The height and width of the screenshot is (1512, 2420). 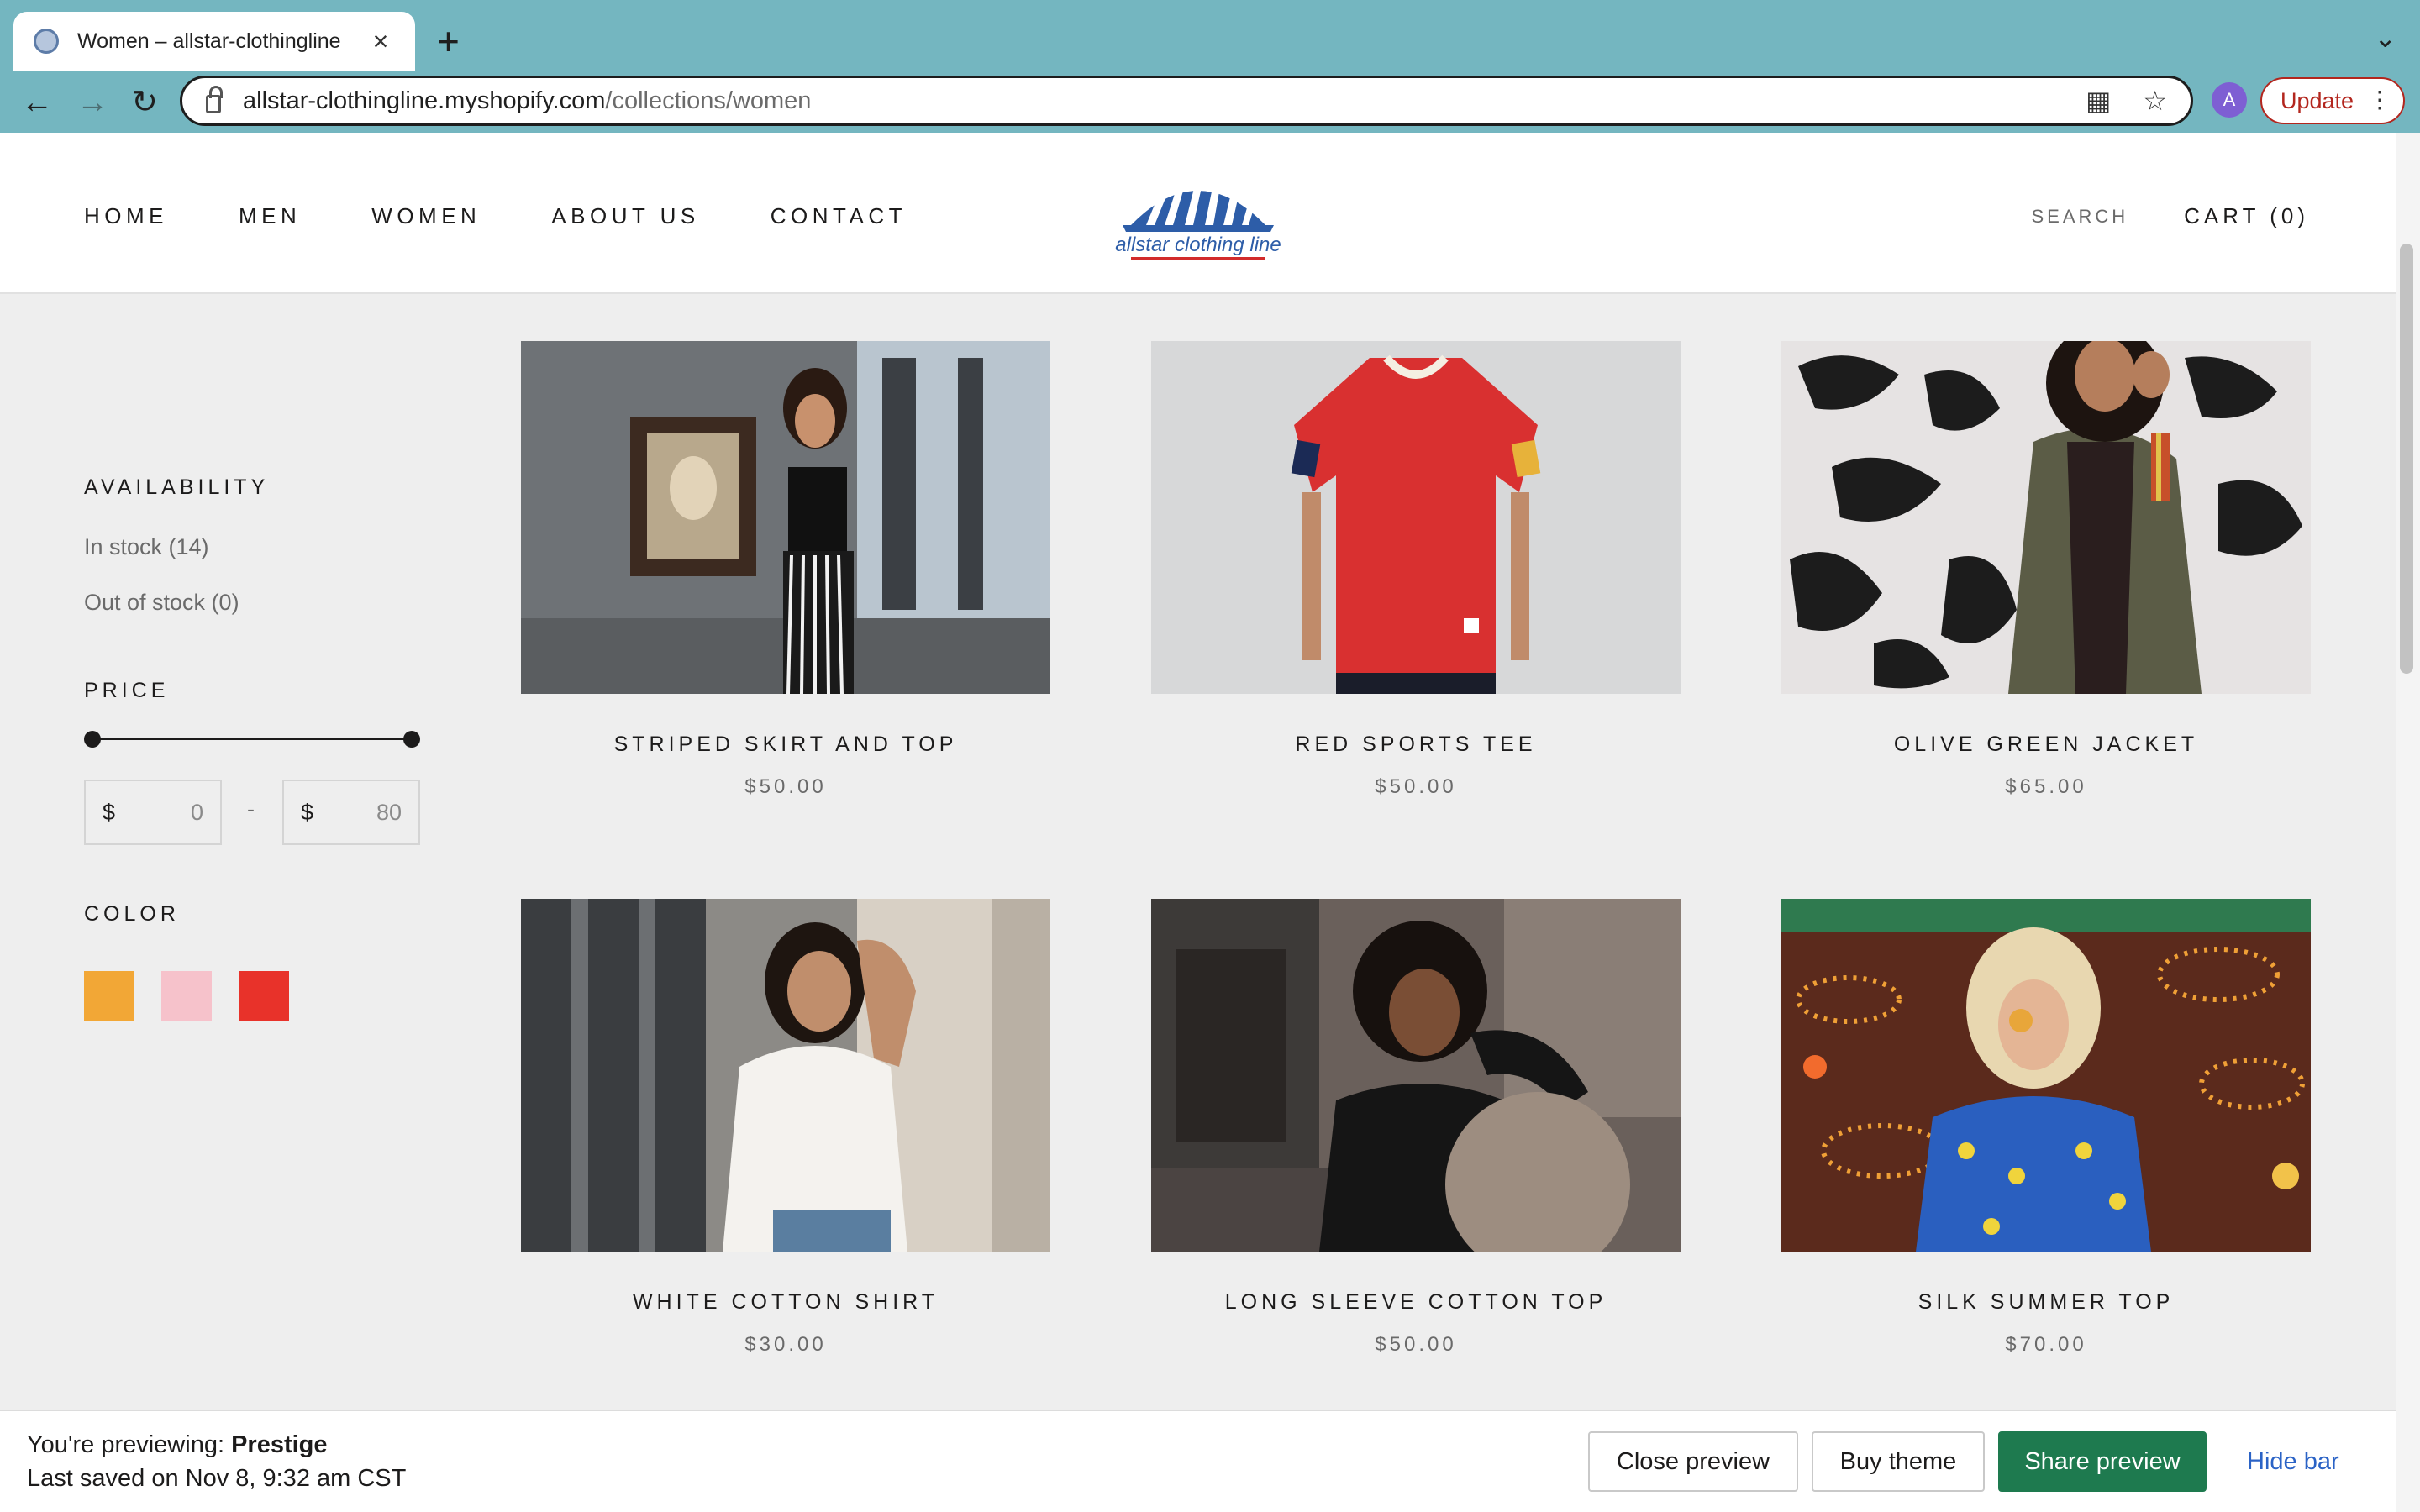 What do you see at coordinates (496, 216) in the screenshot?
I see `main-navigation: HOME MEN WOMEN ABOUT US CONTACT` at bounding box center [496, 216].